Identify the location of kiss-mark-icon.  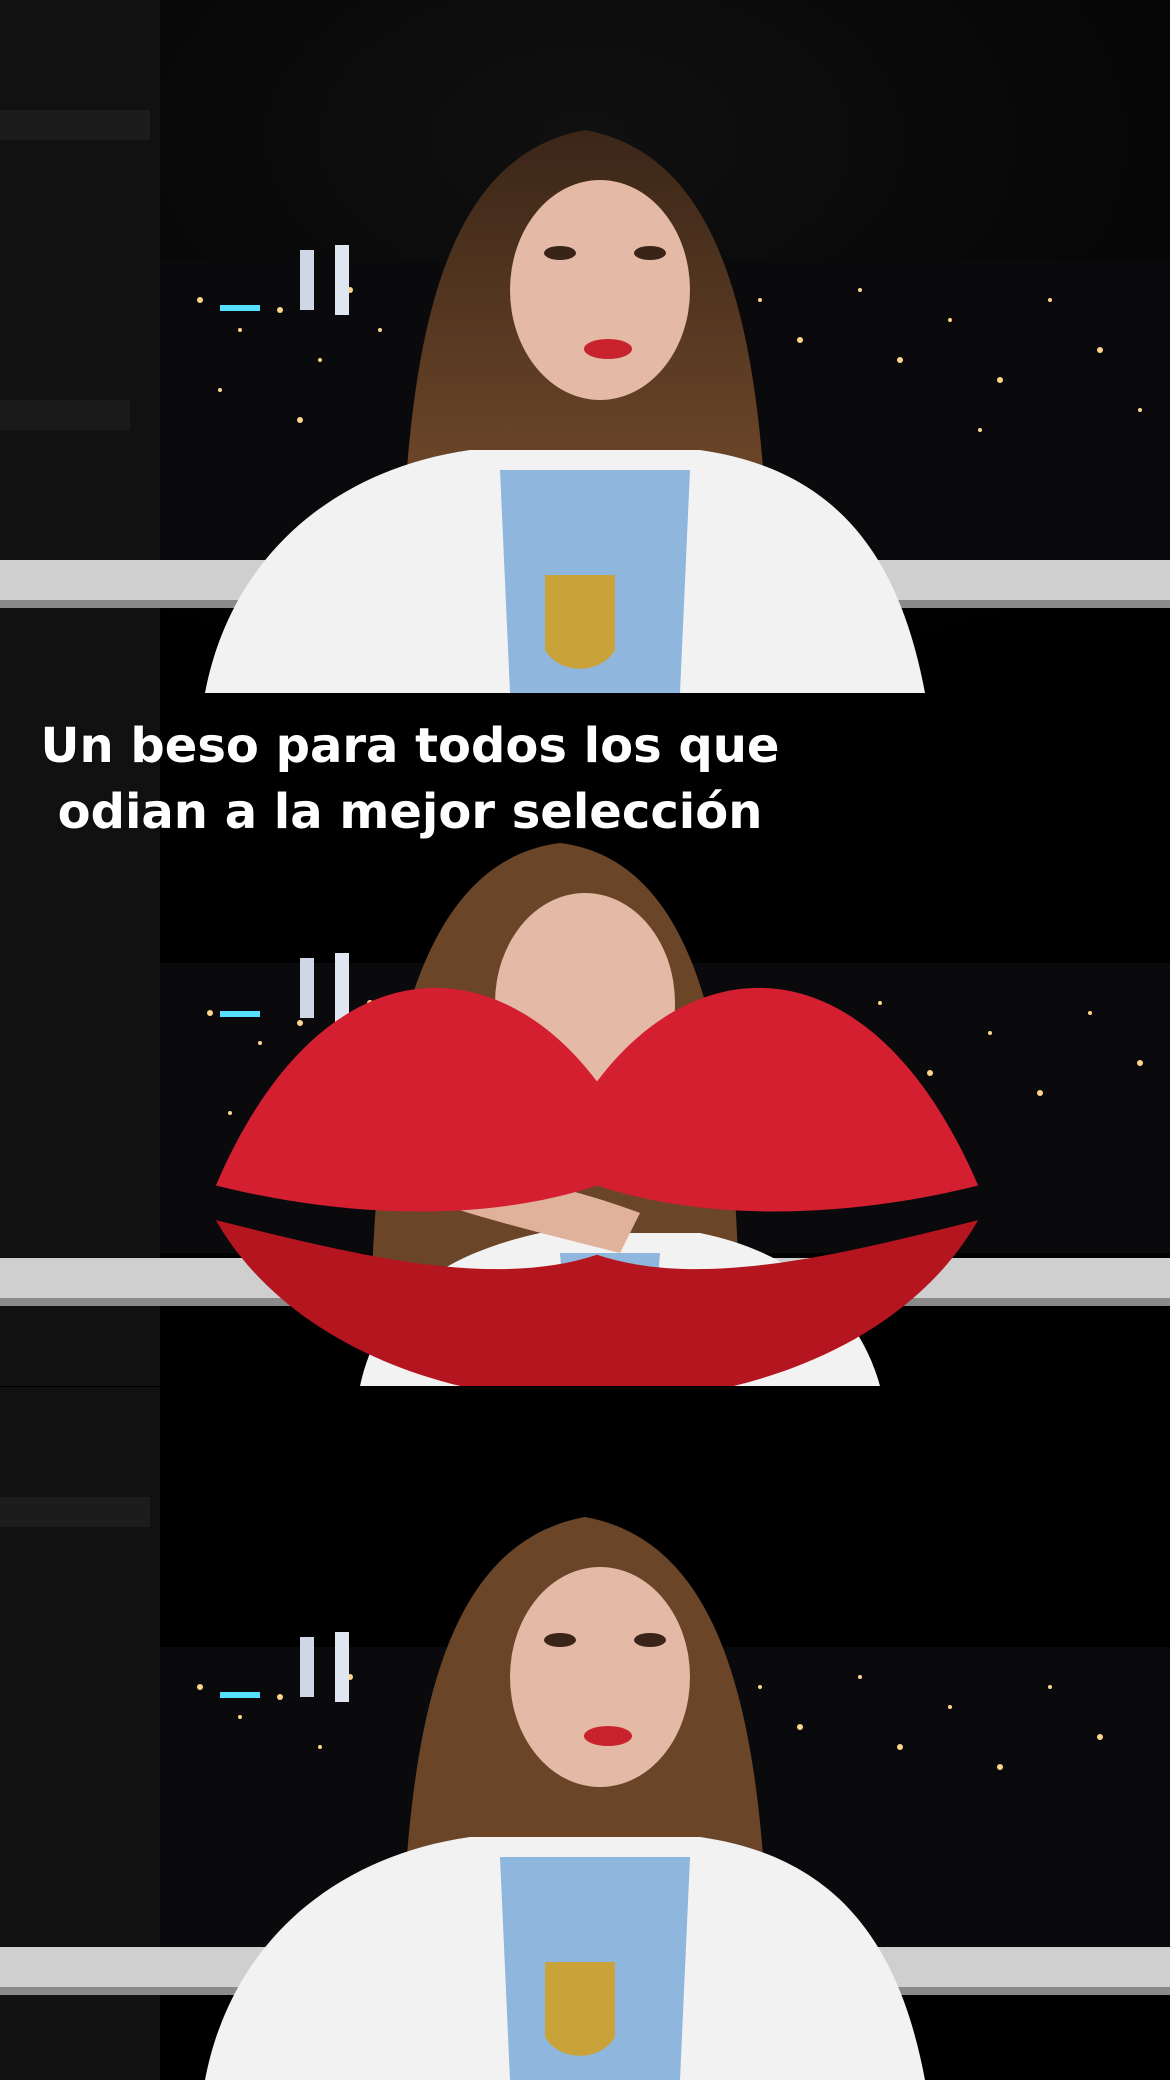
(597, 1186).